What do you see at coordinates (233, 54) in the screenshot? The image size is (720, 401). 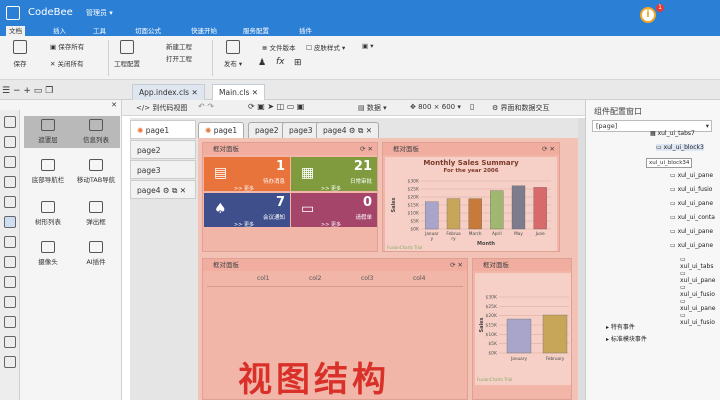 I see `publish-button: 发布 ▾` at bounding box center [233, 54].